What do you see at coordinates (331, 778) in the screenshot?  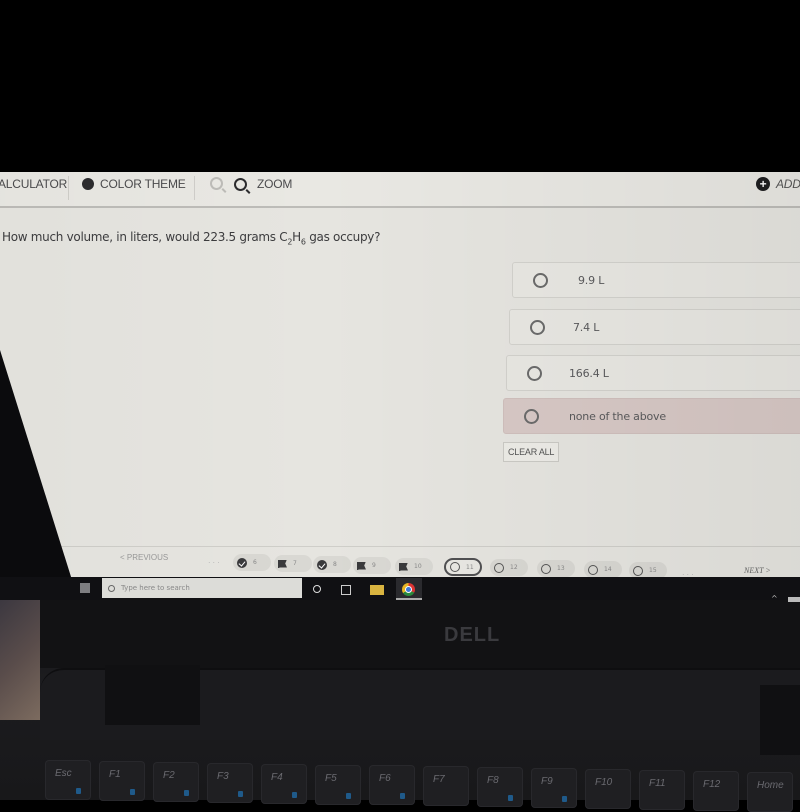 I see `key-label: F5` at bounding box center [331, 778].